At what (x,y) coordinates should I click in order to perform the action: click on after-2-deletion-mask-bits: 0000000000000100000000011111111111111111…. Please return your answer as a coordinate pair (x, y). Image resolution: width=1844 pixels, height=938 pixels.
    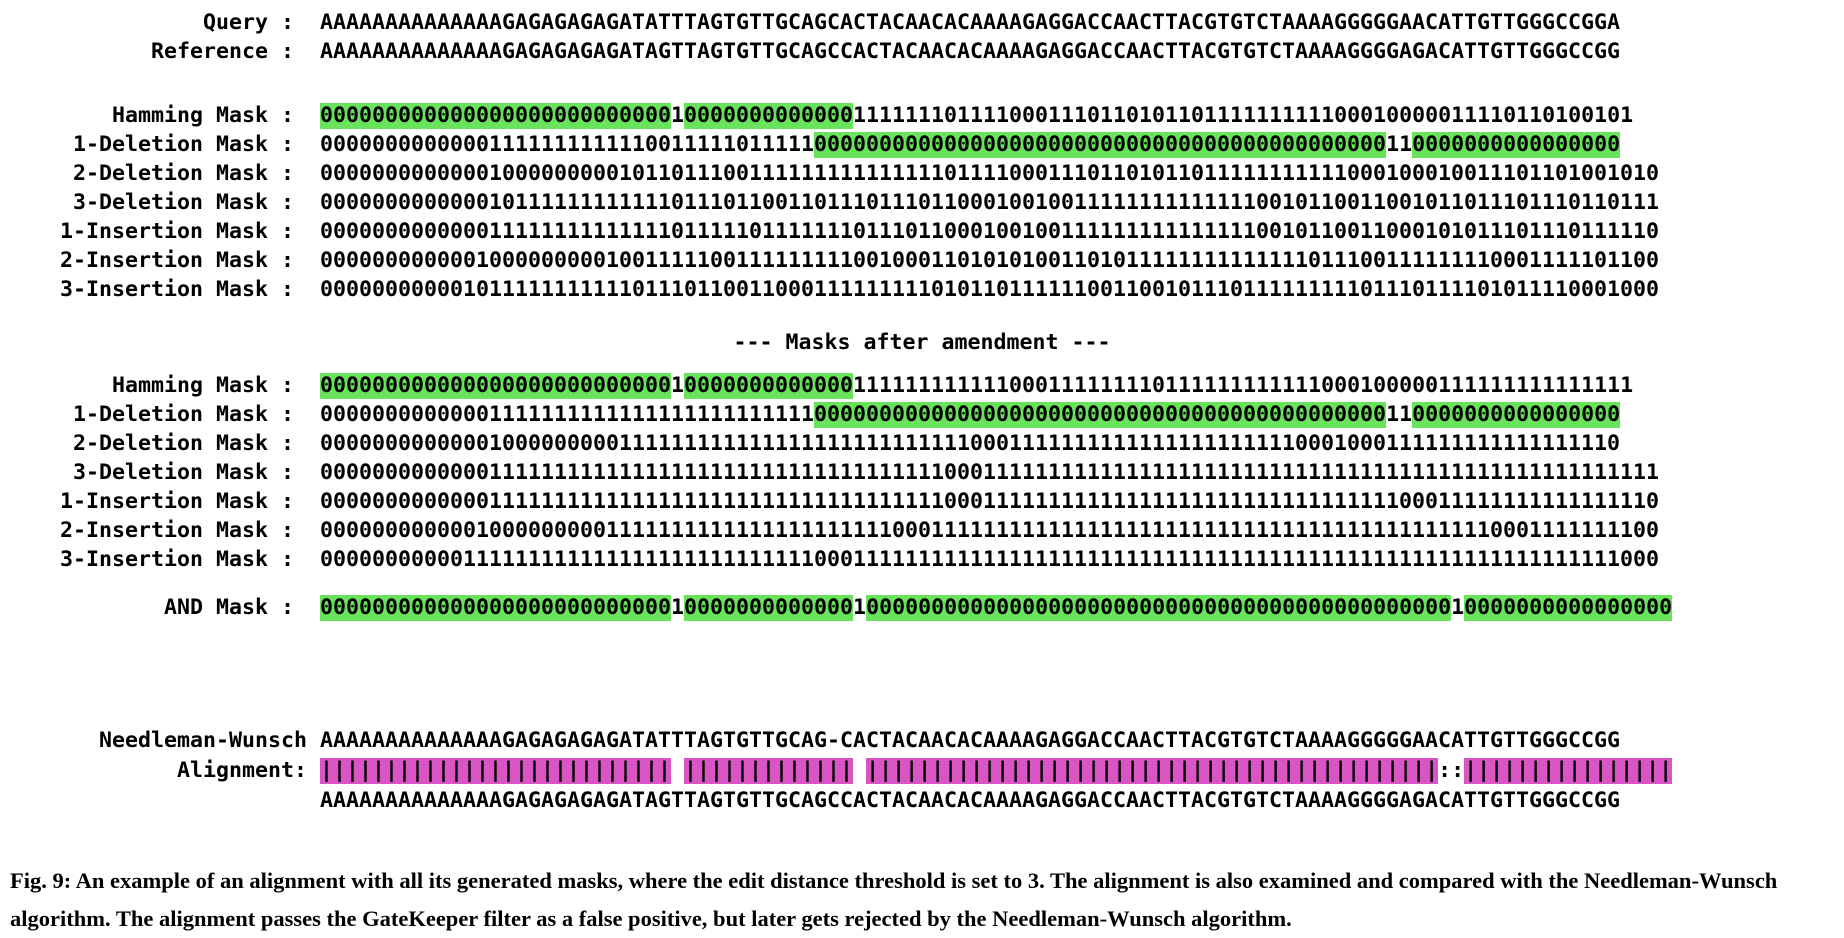
    Looking at the image, I should click on (970, 444).